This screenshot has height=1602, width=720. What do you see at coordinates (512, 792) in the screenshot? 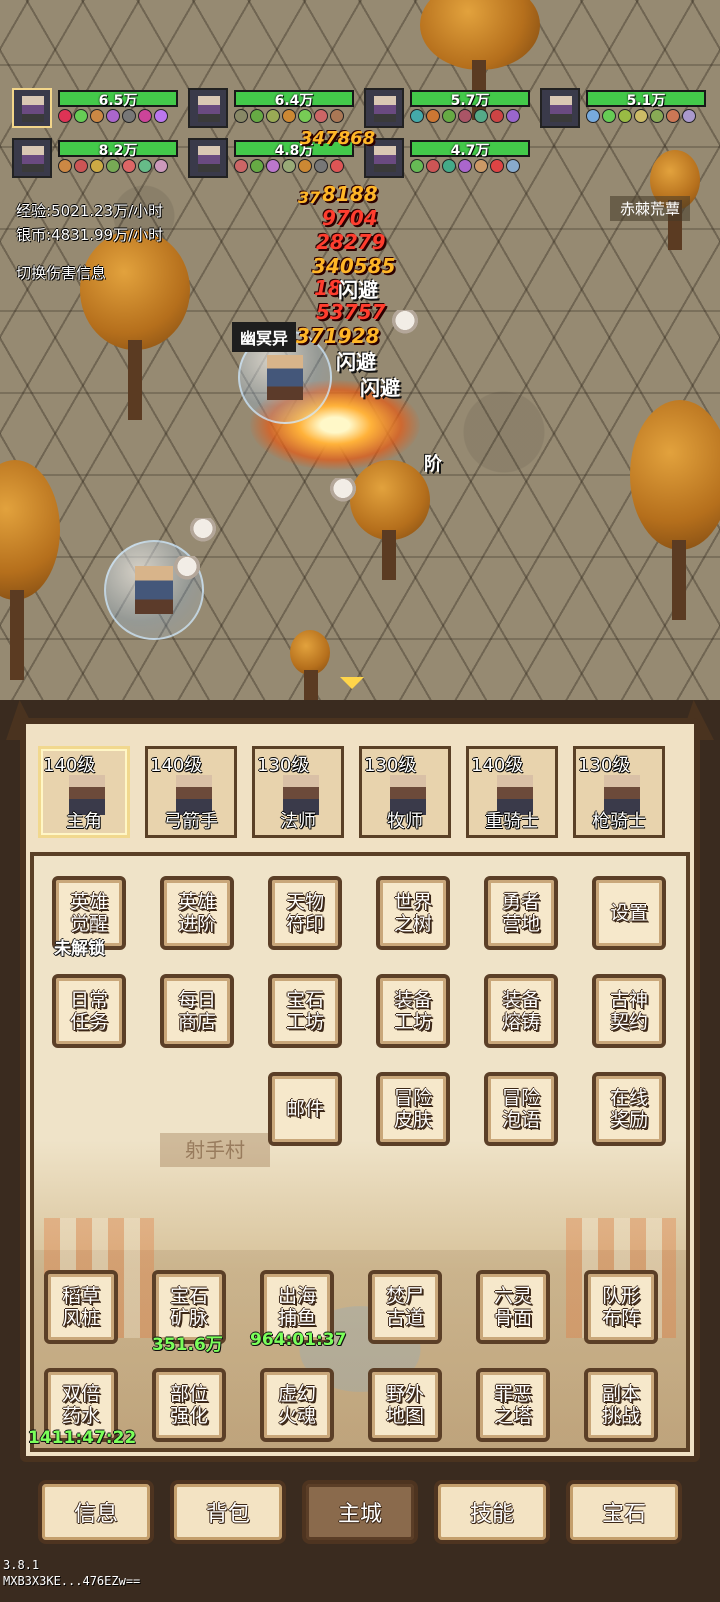
I see `hero-tab-heavy-knight: 140级 重骑士` at bounding box center [512, 792].